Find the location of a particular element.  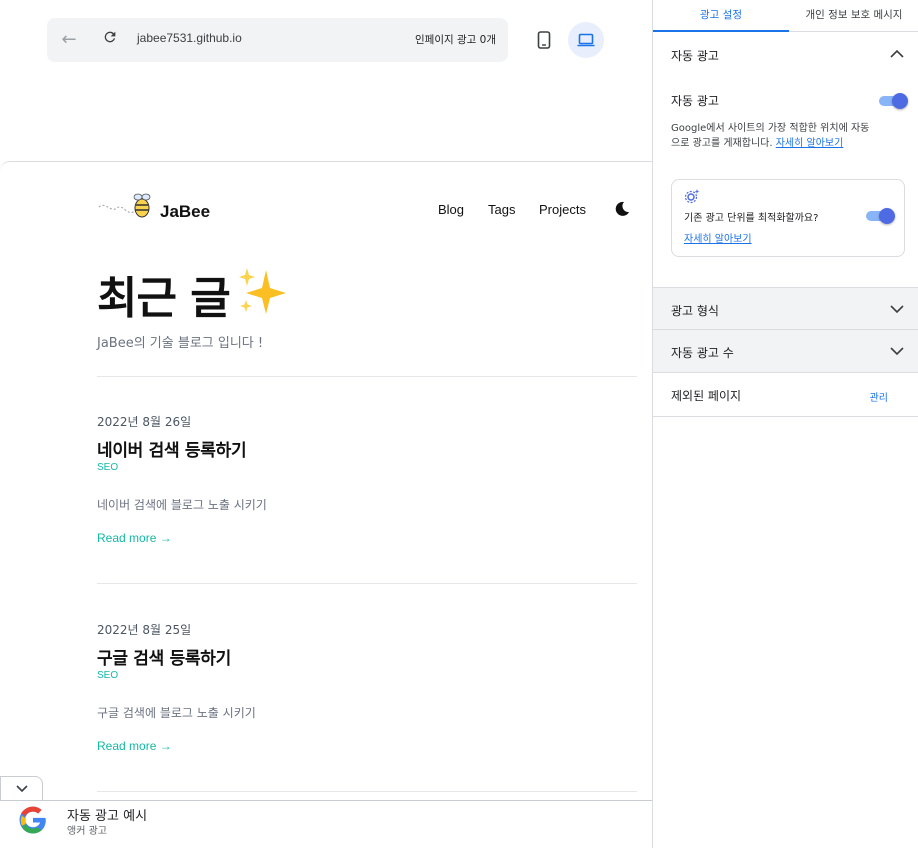

post-title: 네이버 검색 등록하기 is located at coordinates (172, 448).